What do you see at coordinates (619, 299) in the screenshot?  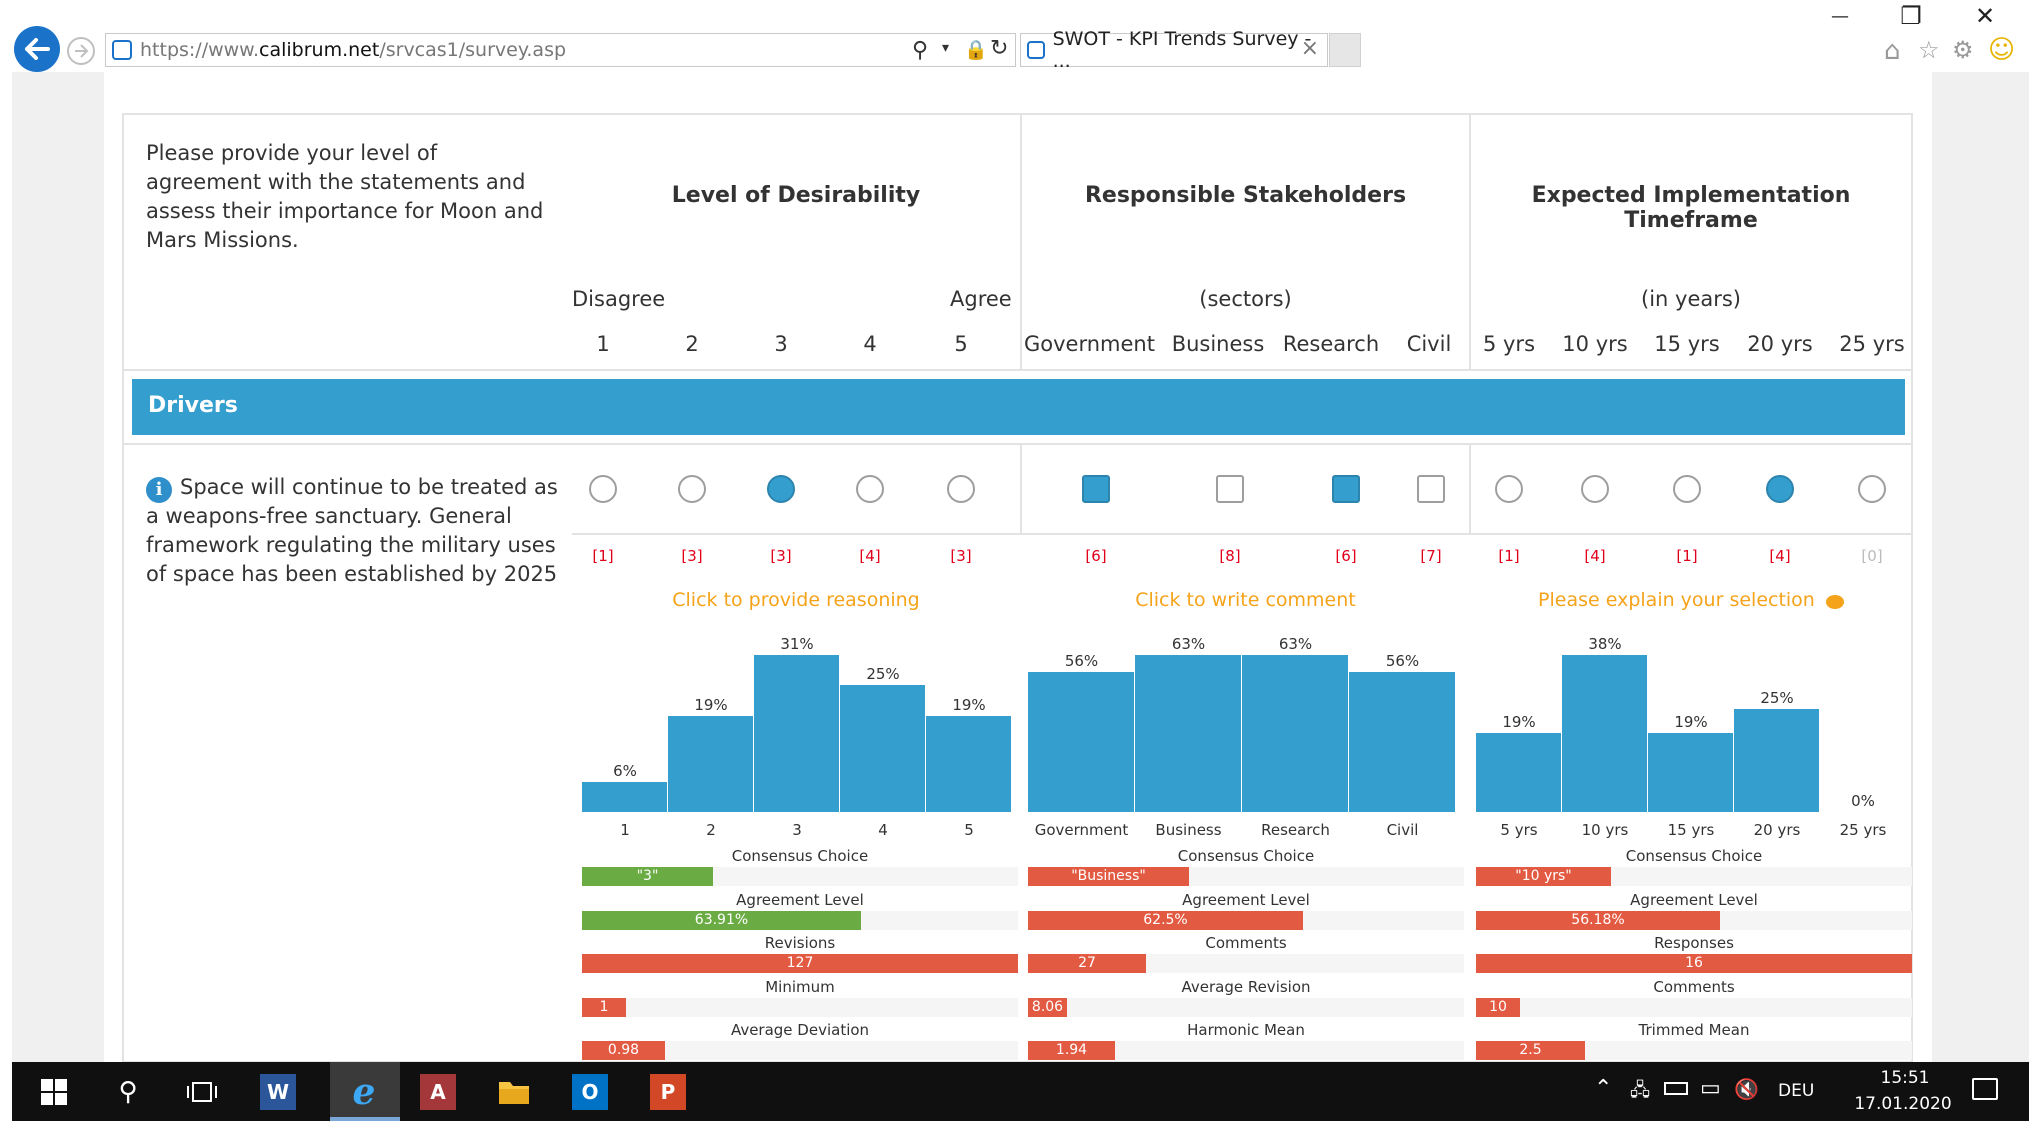 I see `label-disagree: Disagree` at bounding box center [619, 299].